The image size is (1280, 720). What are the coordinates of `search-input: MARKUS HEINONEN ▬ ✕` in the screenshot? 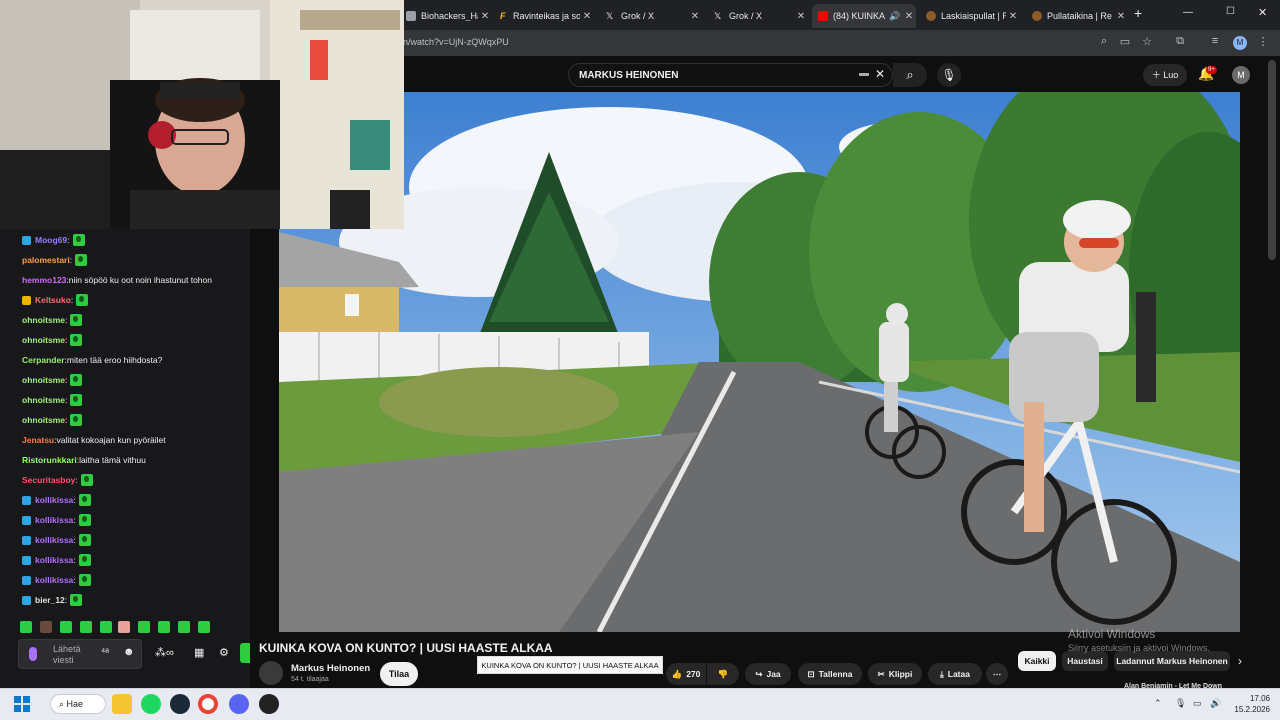 It's located at (730, 75).